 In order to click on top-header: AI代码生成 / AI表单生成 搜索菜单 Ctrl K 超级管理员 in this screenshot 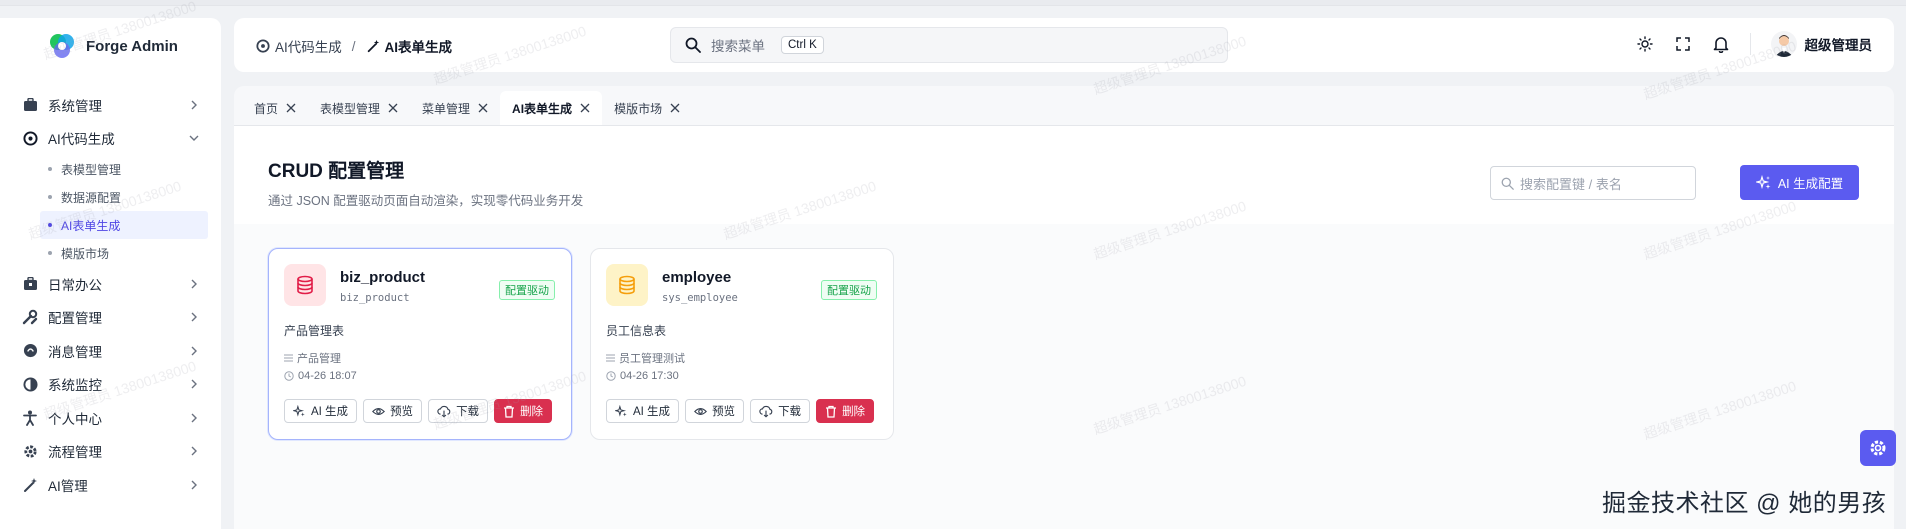, I will do `click(1064, 45)`.